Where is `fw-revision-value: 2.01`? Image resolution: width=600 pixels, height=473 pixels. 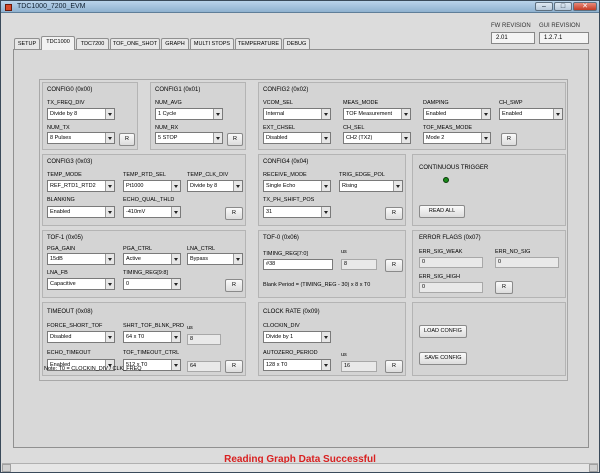 fw-revision-value: 2.01 is located at coordinates (513, 38).